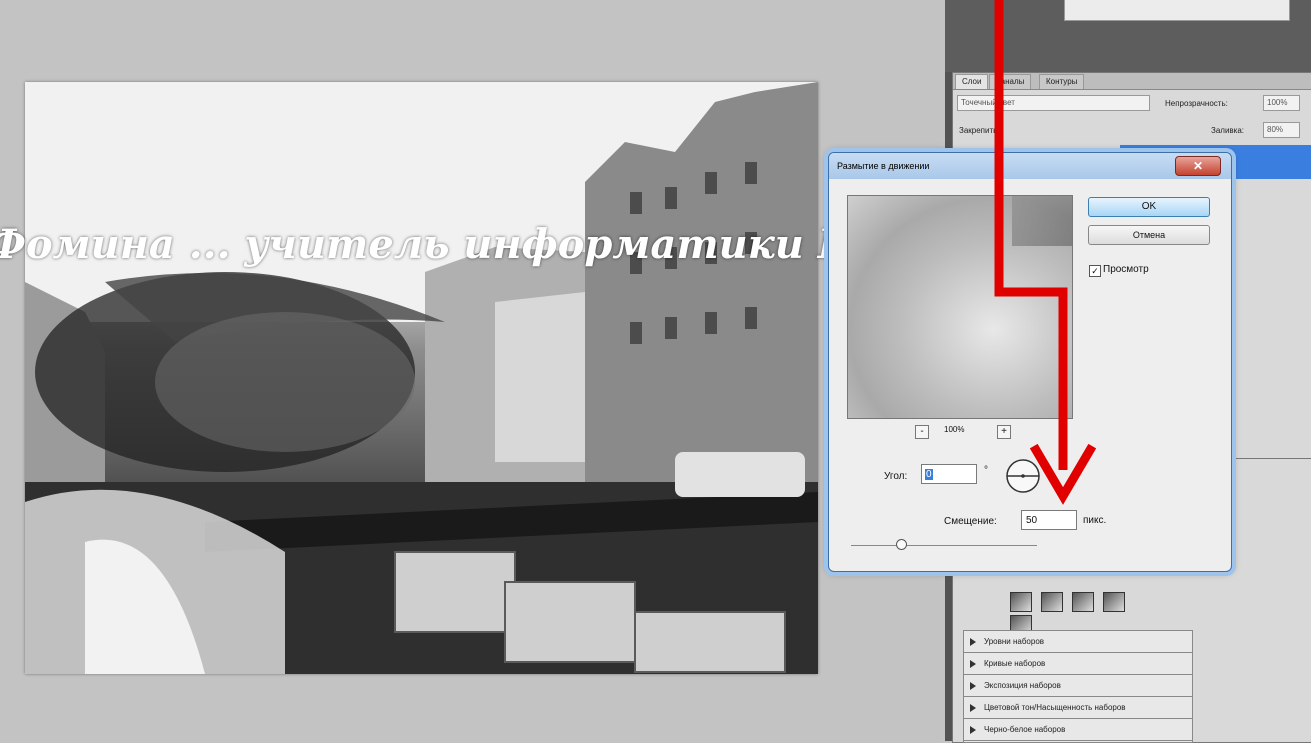  Describe the element at coordinates (1095, 271) in the screenshot. I see `preview-checkbox: ✓` at that location.